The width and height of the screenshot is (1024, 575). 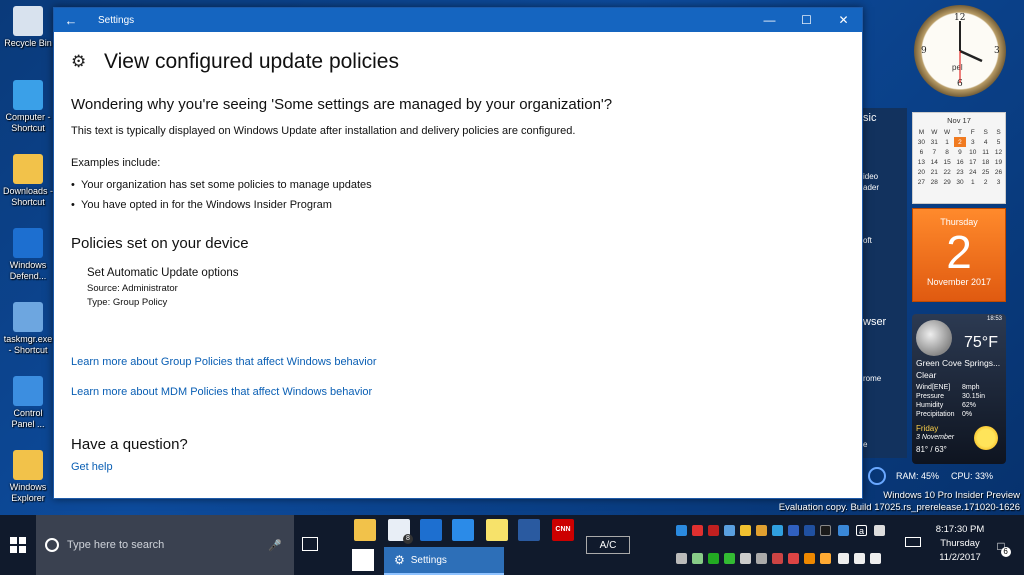 I want to click on calendar-day: 19, so click(x=998, y=162).